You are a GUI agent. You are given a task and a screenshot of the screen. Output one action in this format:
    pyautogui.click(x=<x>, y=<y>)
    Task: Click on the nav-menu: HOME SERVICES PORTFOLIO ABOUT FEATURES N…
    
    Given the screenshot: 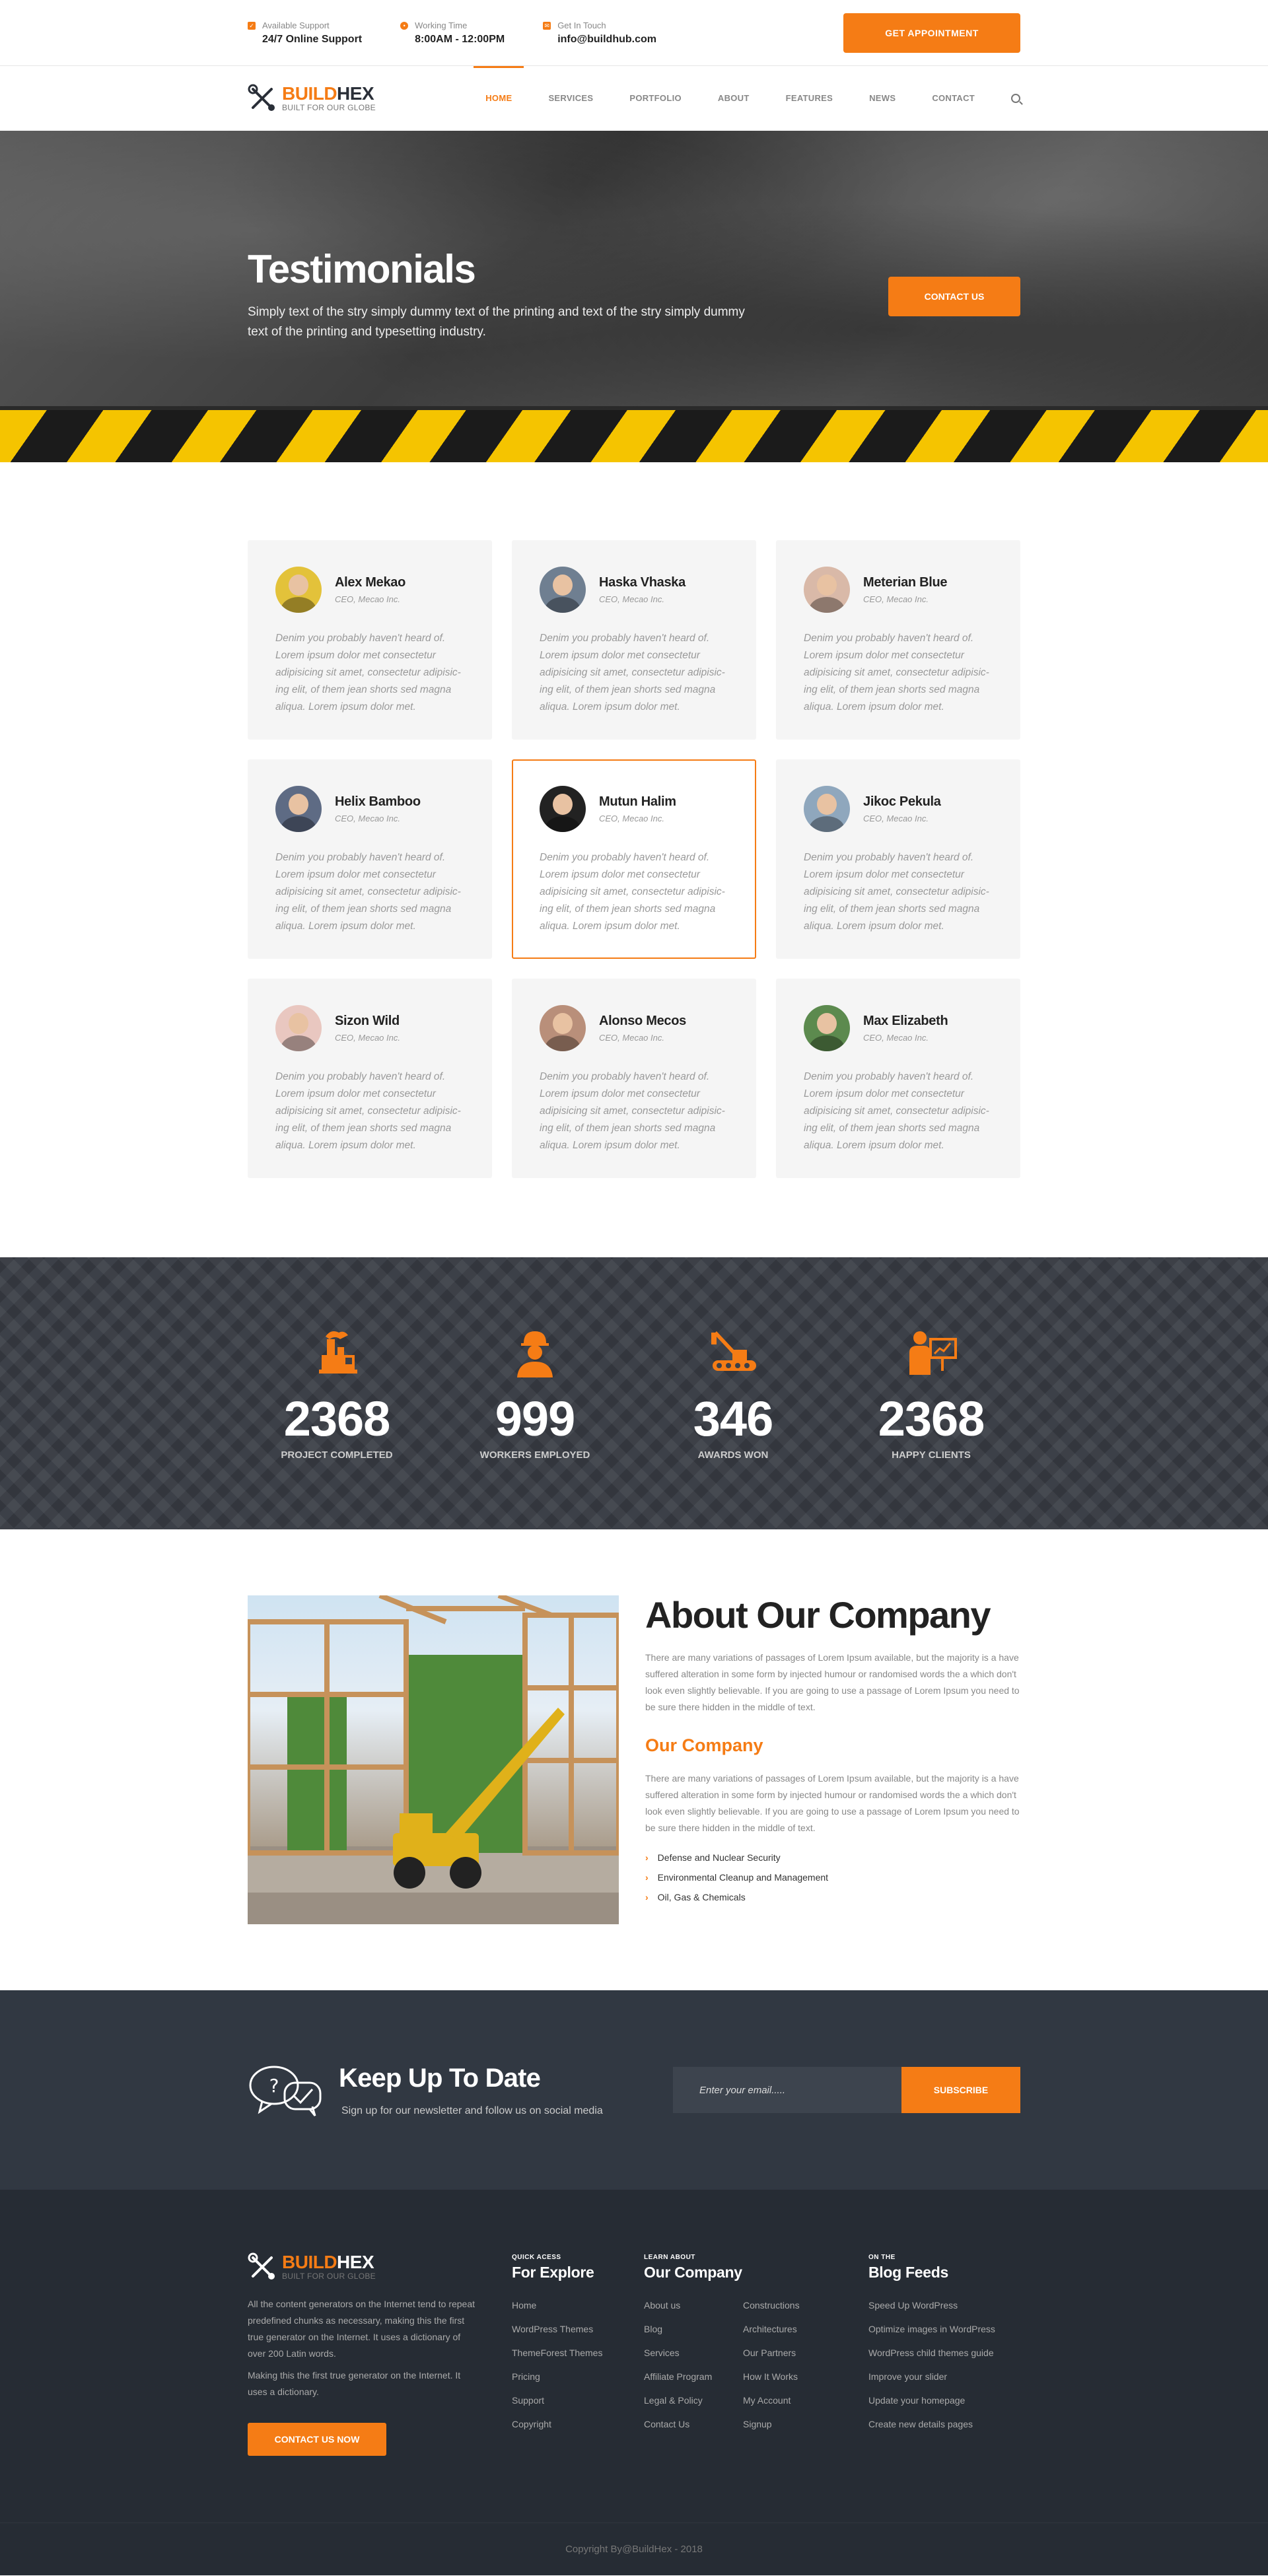 What is the action you would take?
    pyautogui.click(x=734, y=98)
    